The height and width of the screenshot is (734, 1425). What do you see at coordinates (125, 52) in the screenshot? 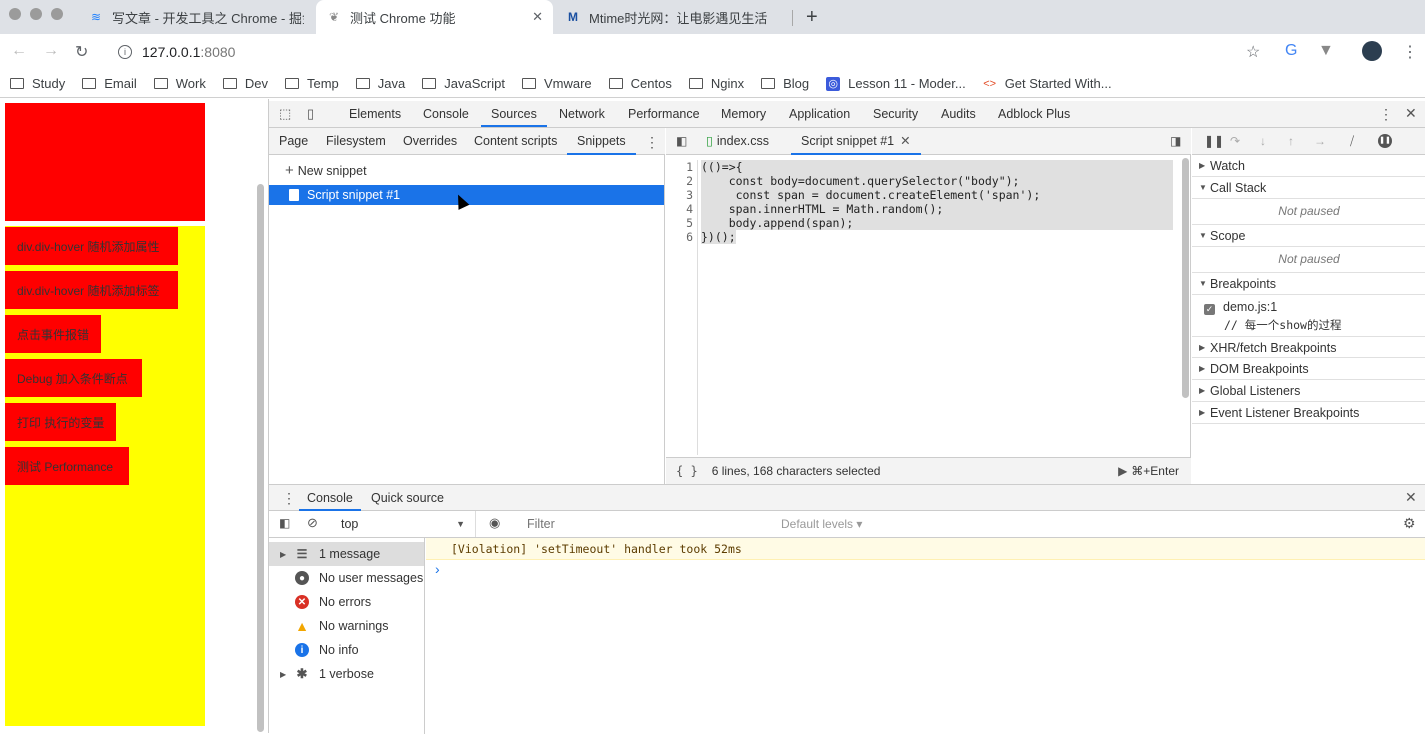
I see `info-icon: i` at bounding box center [125, 52].